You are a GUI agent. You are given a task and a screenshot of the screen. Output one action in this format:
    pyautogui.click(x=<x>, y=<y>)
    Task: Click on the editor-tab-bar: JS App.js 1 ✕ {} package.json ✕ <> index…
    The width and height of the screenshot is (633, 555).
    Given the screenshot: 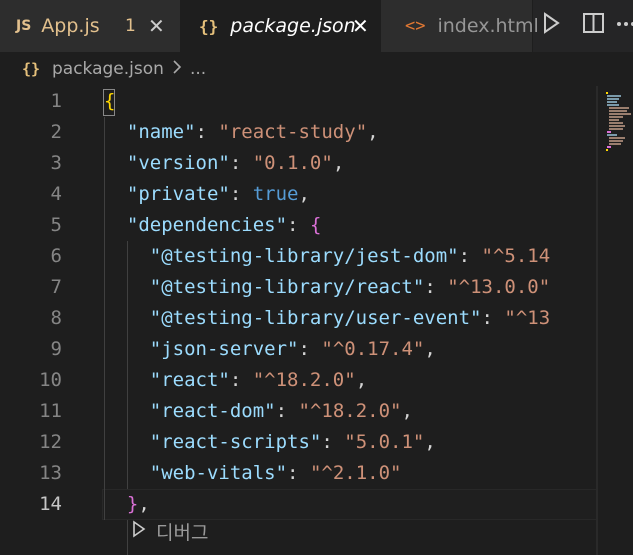 What is the action you would take?
    pyautogui.click(x=316, y=26)
    